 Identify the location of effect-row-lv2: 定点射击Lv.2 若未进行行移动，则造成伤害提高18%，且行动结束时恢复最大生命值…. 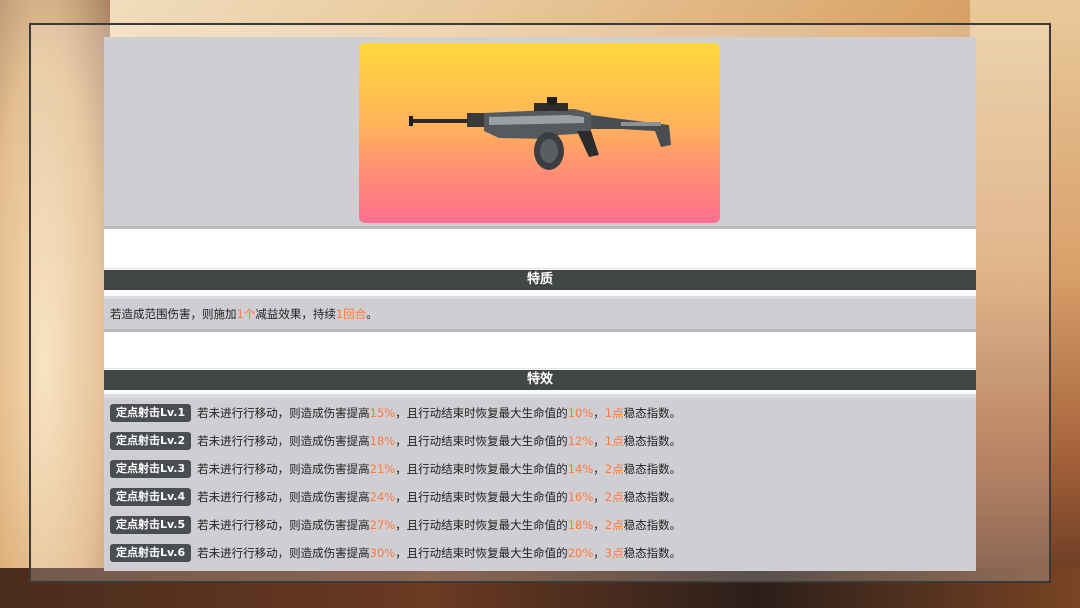
(395, 441).